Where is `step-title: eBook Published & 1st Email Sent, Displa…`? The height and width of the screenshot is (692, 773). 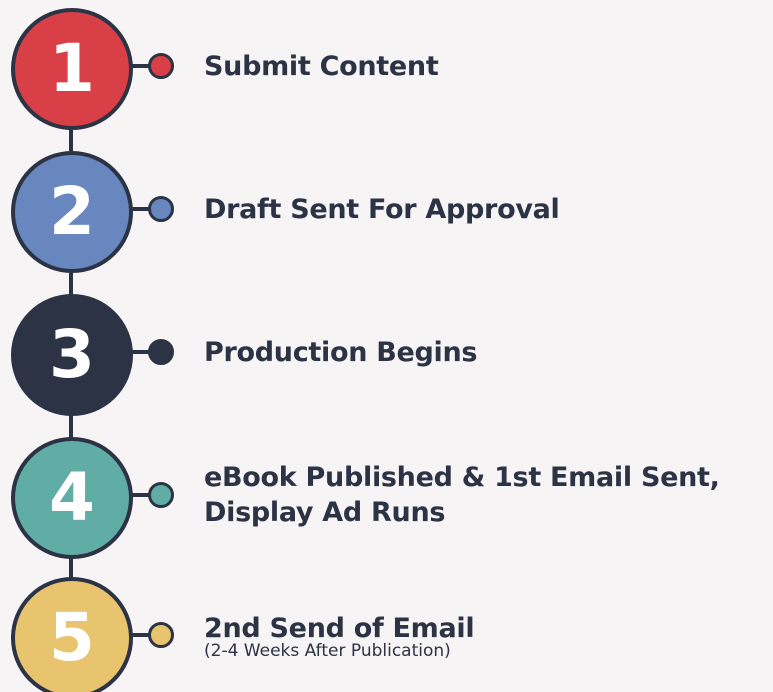 step-title: eBook Published & 1st Email Sent, Displa… is located at coordinates (486, 495).